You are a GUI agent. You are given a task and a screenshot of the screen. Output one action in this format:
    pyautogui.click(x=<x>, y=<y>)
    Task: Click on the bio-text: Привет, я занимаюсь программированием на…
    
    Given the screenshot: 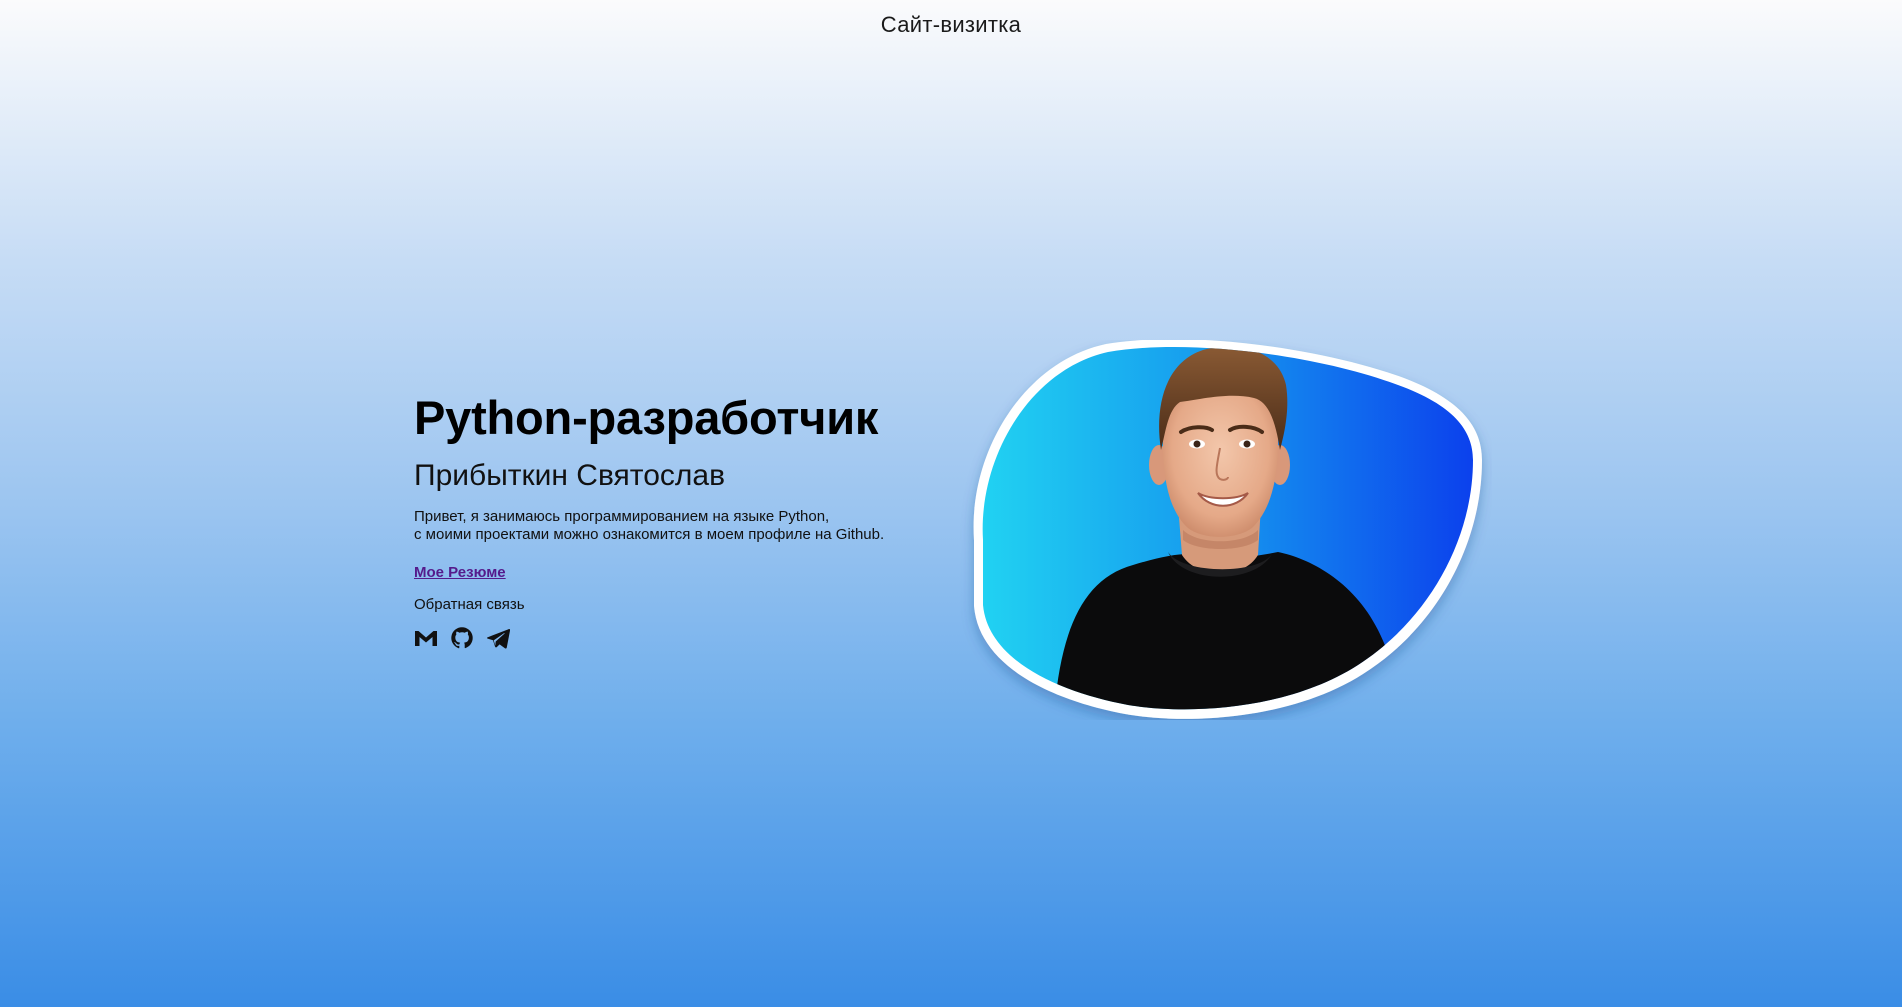 What is the action you would take?
    pyautogui.click(x=674, y=526)
    